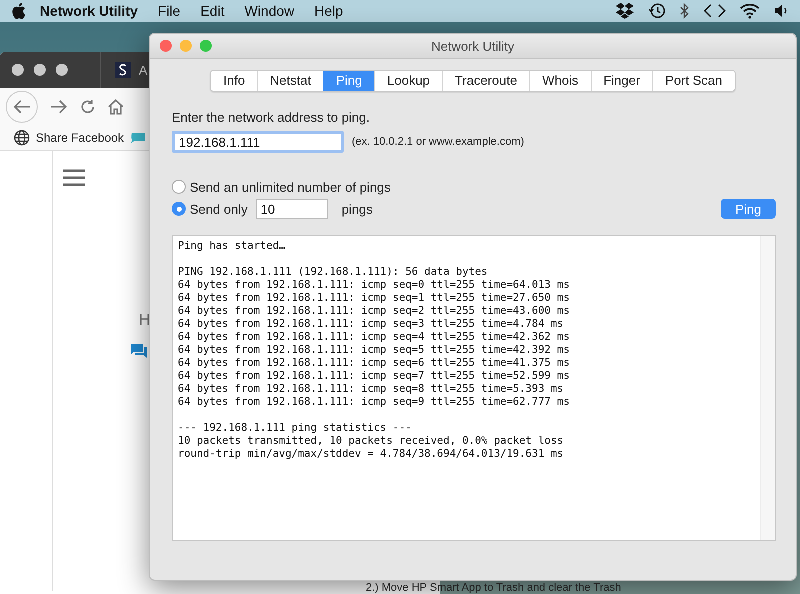 The image size is (800, 594). What do you see at coordinates (374, 311) in the screenshot?
I see `output-line: 64 bytes from 192.168.1.111: icmp_seq=2 ttl=255 time=43.600 ms` at bounding box center [374, 311].